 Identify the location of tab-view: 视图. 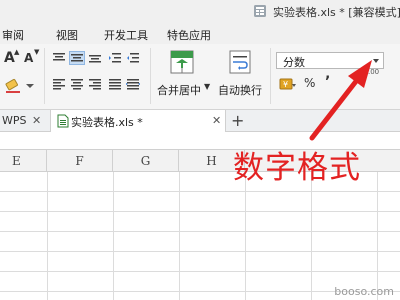
(67, 35).